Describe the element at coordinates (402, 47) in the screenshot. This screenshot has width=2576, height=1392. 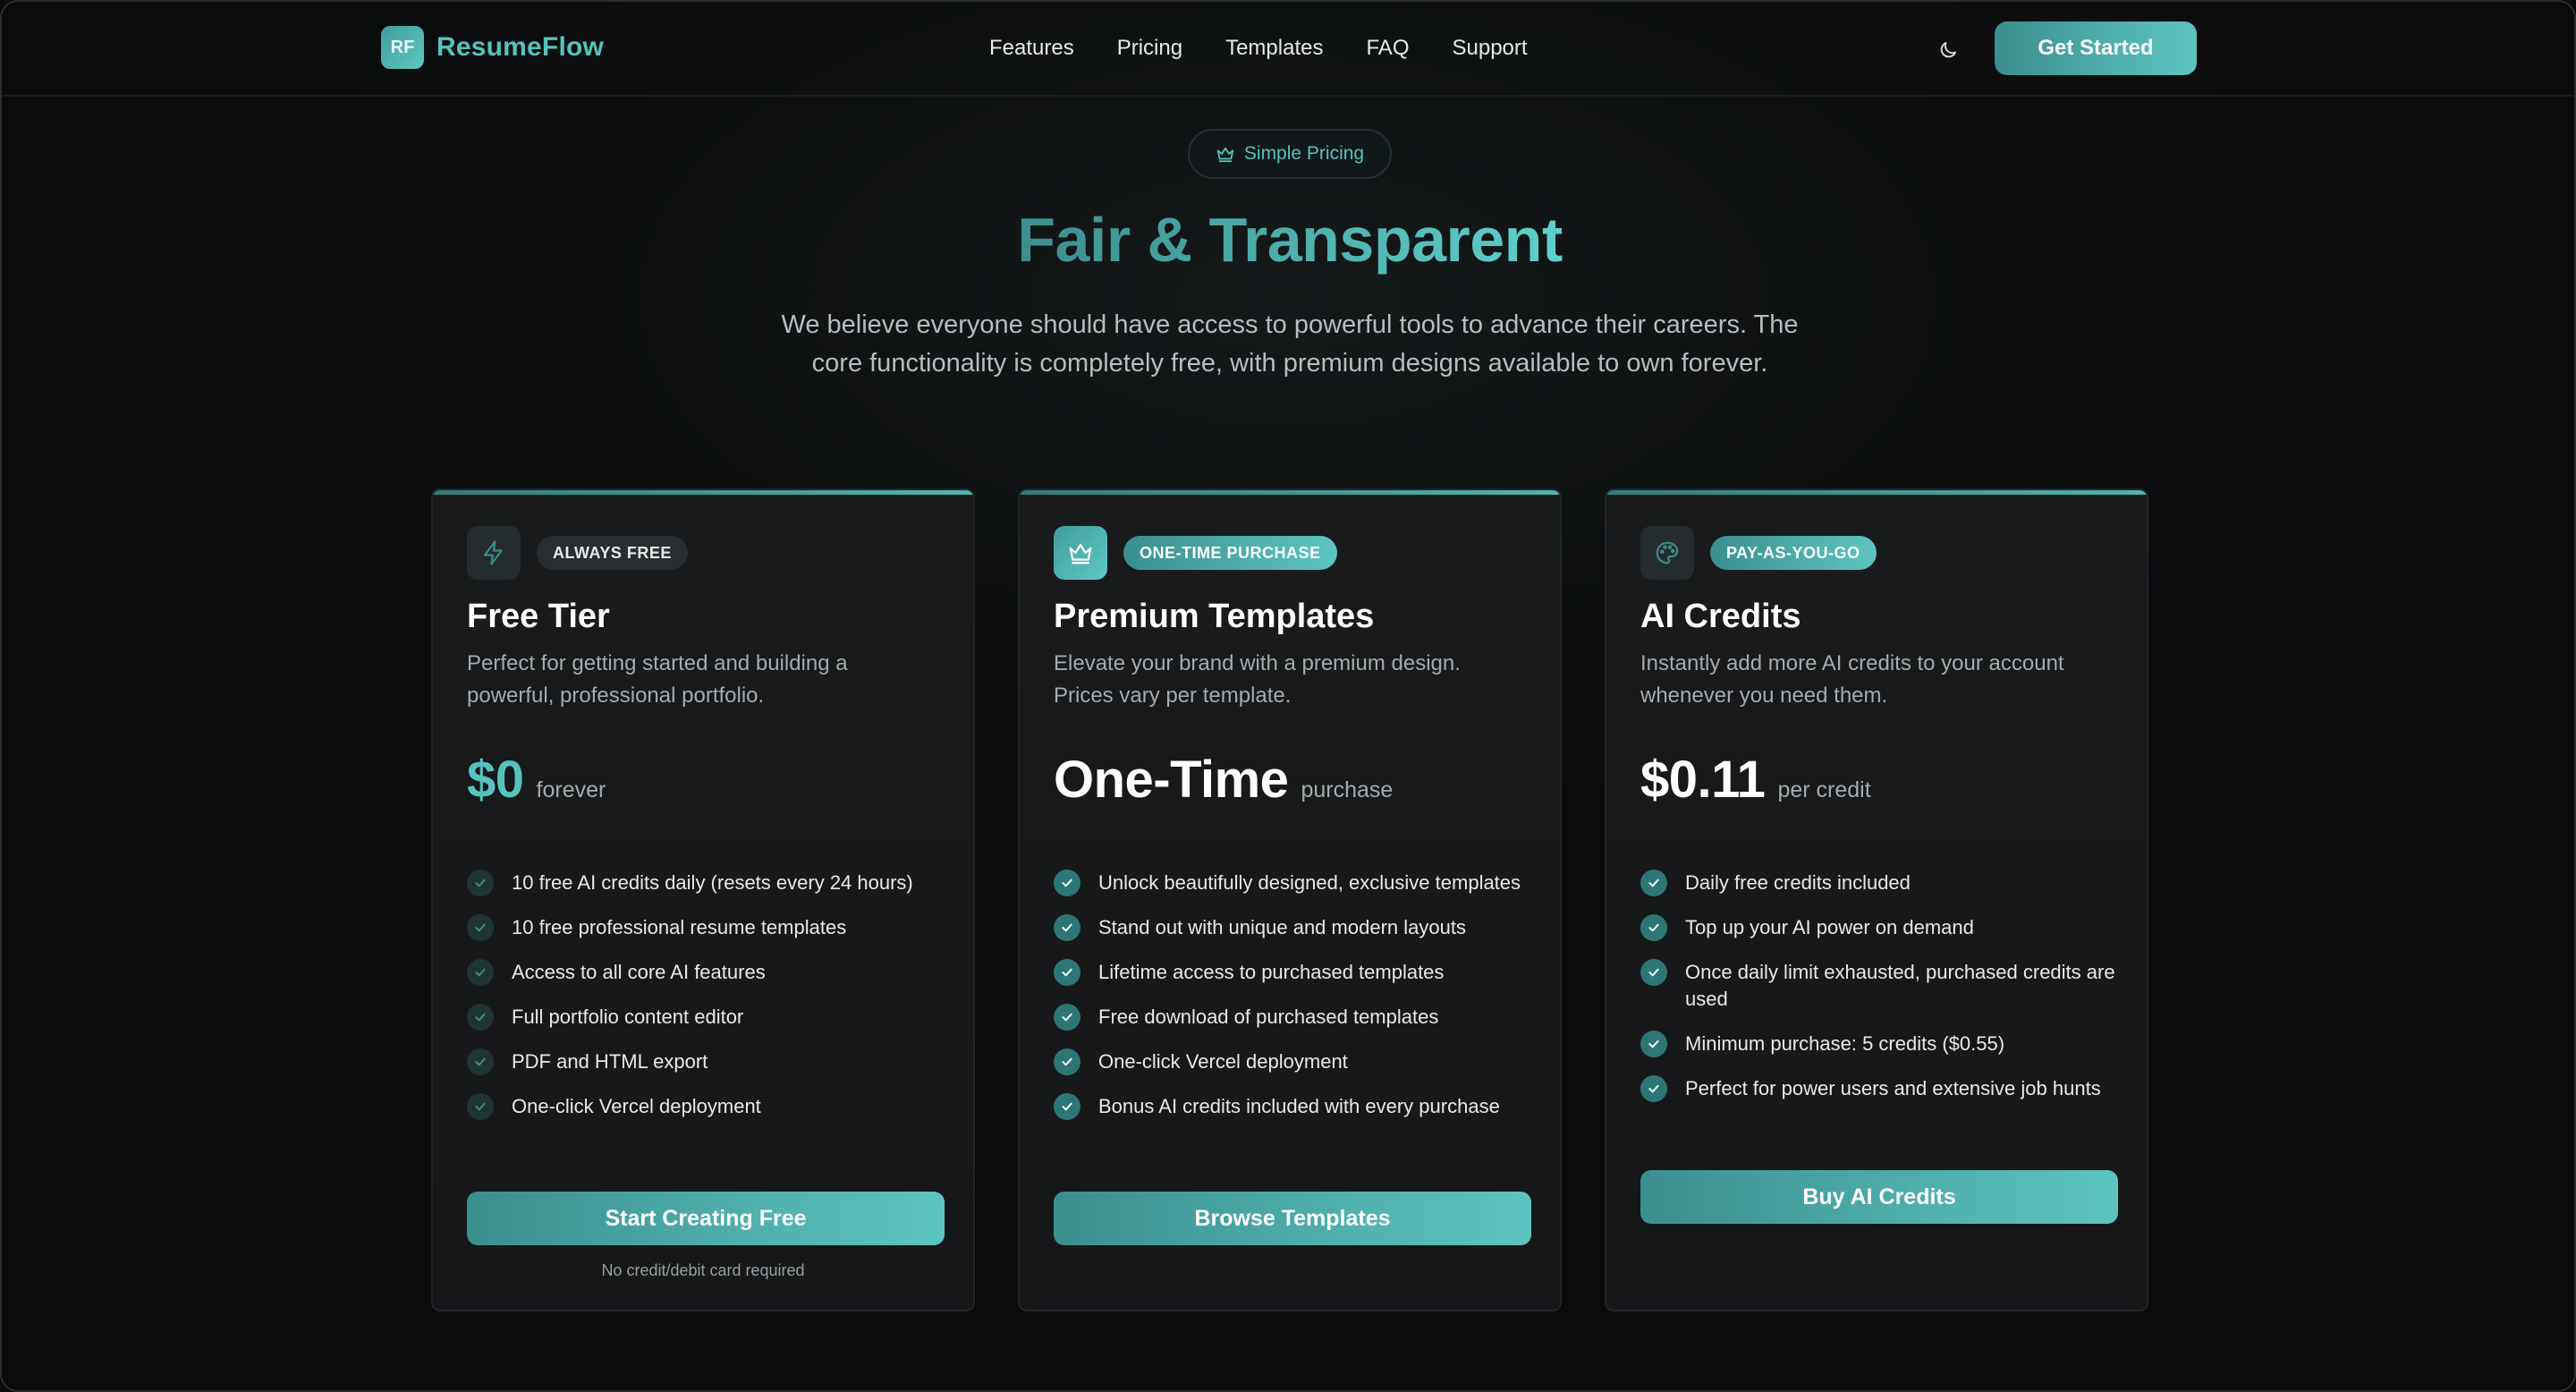
I see `logo-mark: RF` at that location.